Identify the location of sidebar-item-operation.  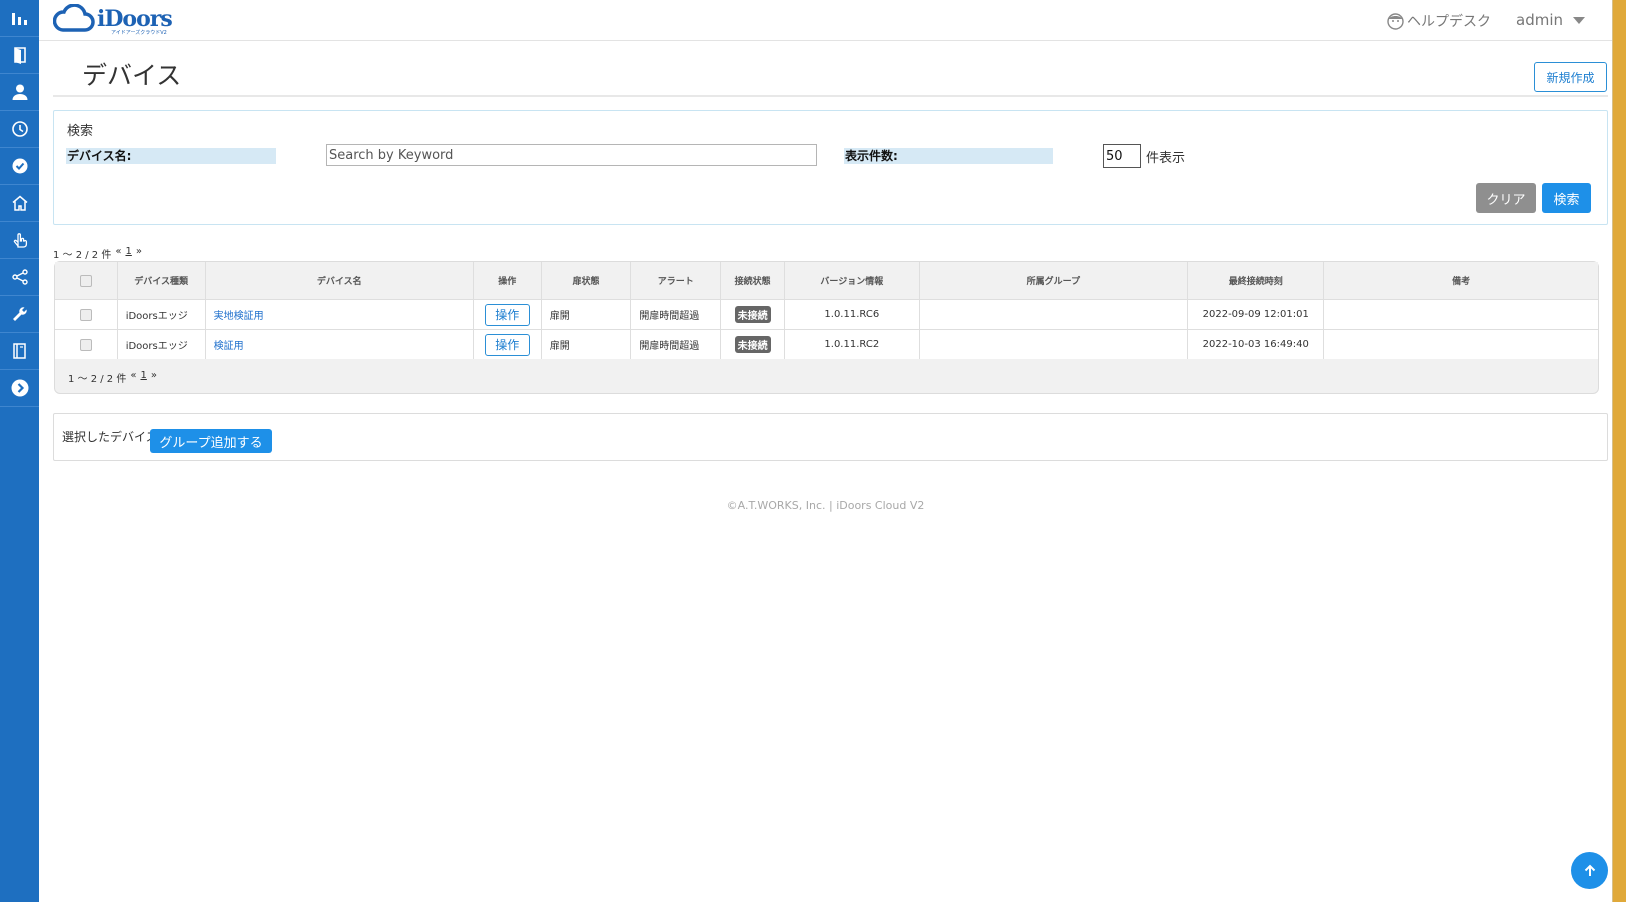
(19, 240).